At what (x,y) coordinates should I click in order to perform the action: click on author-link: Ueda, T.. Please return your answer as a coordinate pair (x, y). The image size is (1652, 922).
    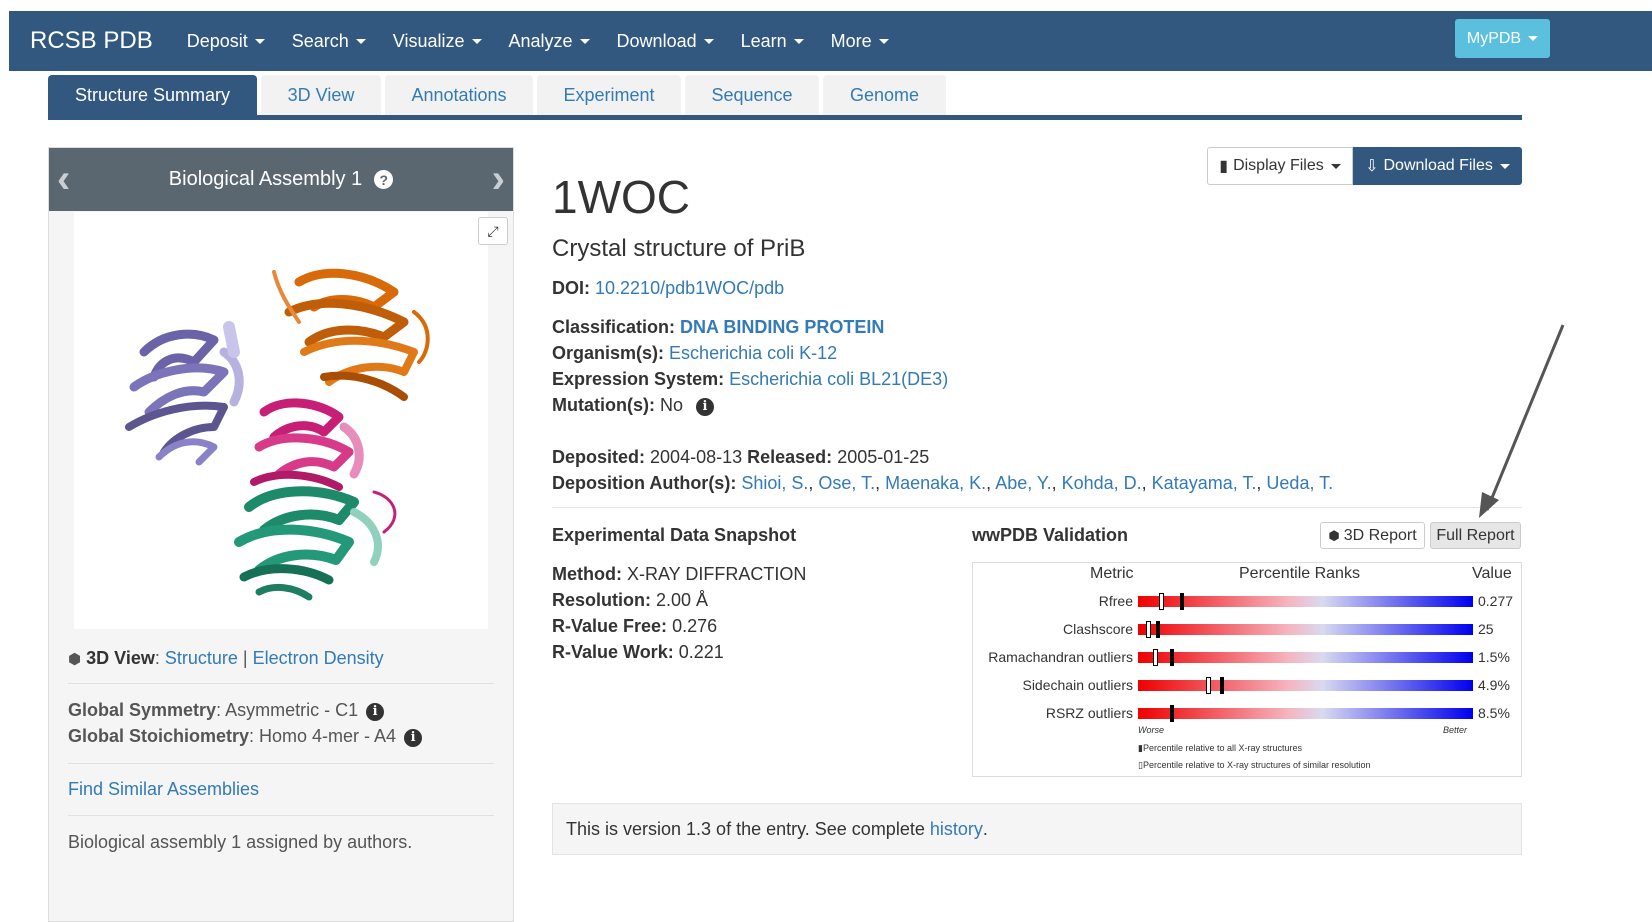
    Looking at the image, I should click on (1299, 483).